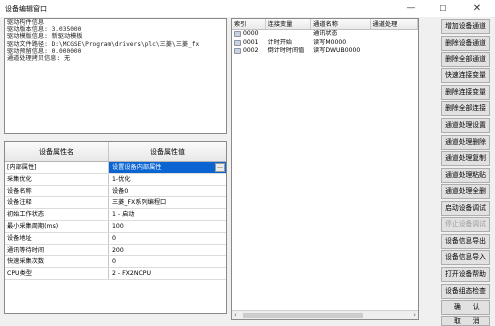  Describe the element at coordinates (57, 214) in the screenshot. I see `property-name: 初始工作状态` at that location.